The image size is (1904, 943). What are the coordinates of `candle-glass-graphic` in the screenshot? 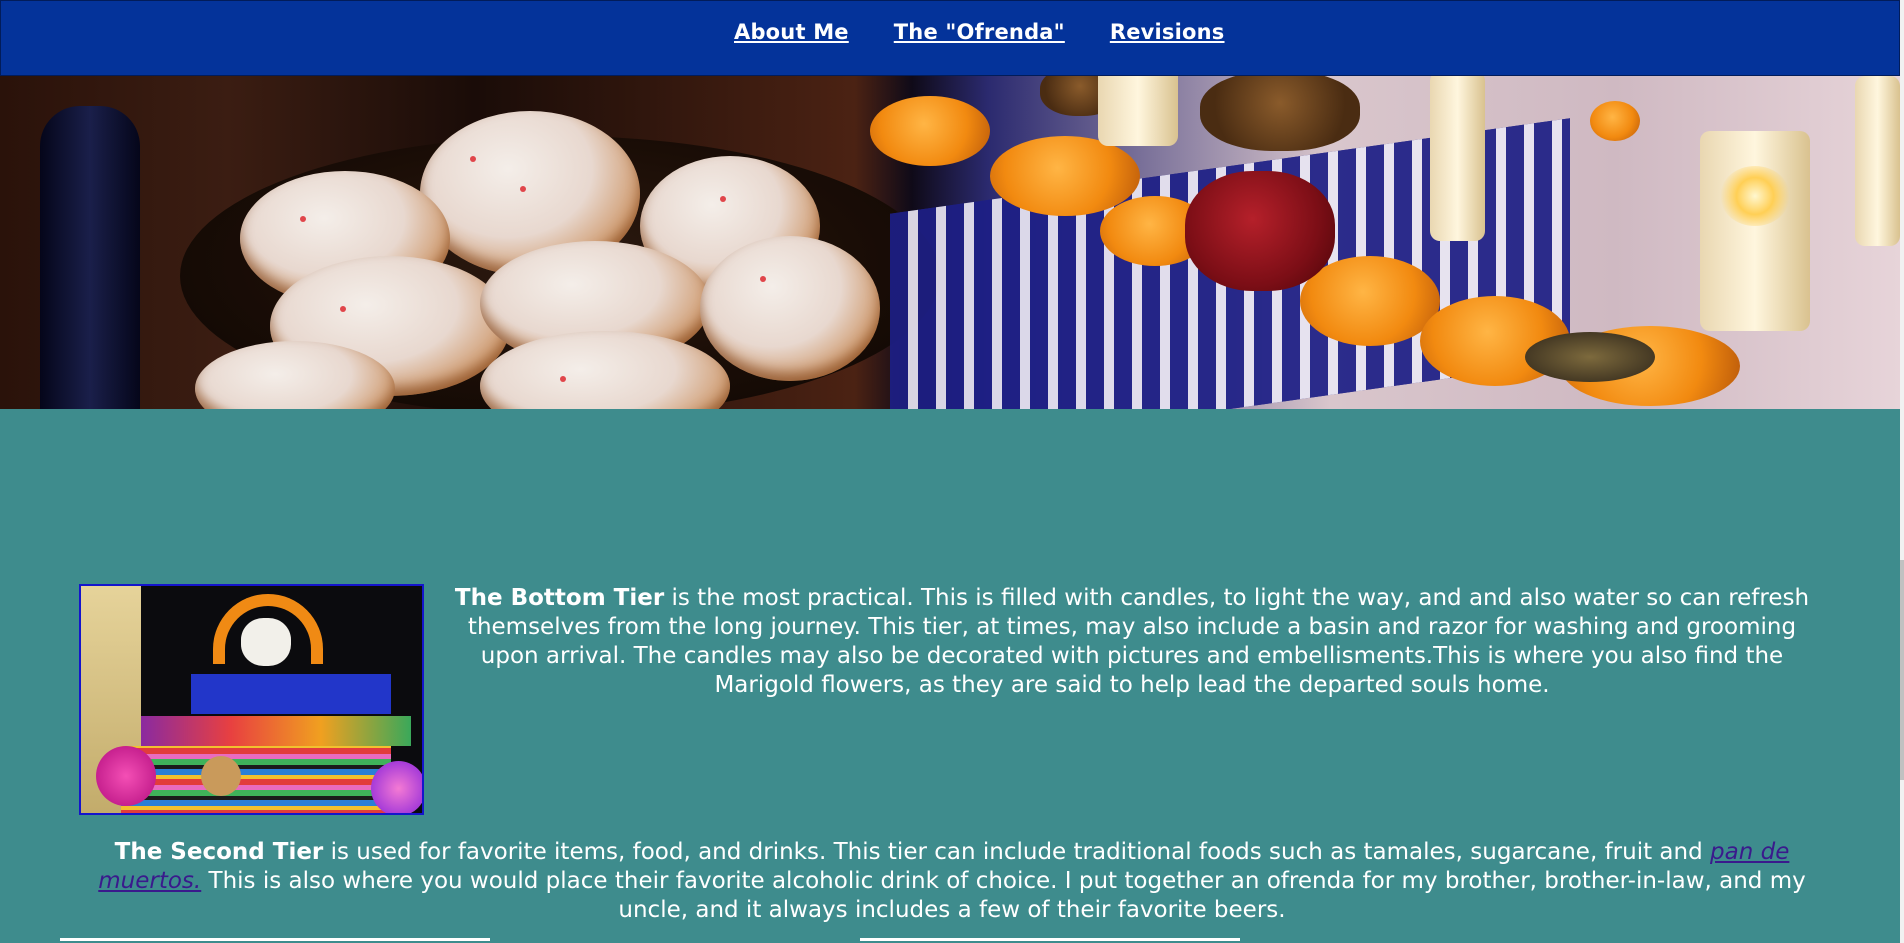 It's located at (1755, 231).